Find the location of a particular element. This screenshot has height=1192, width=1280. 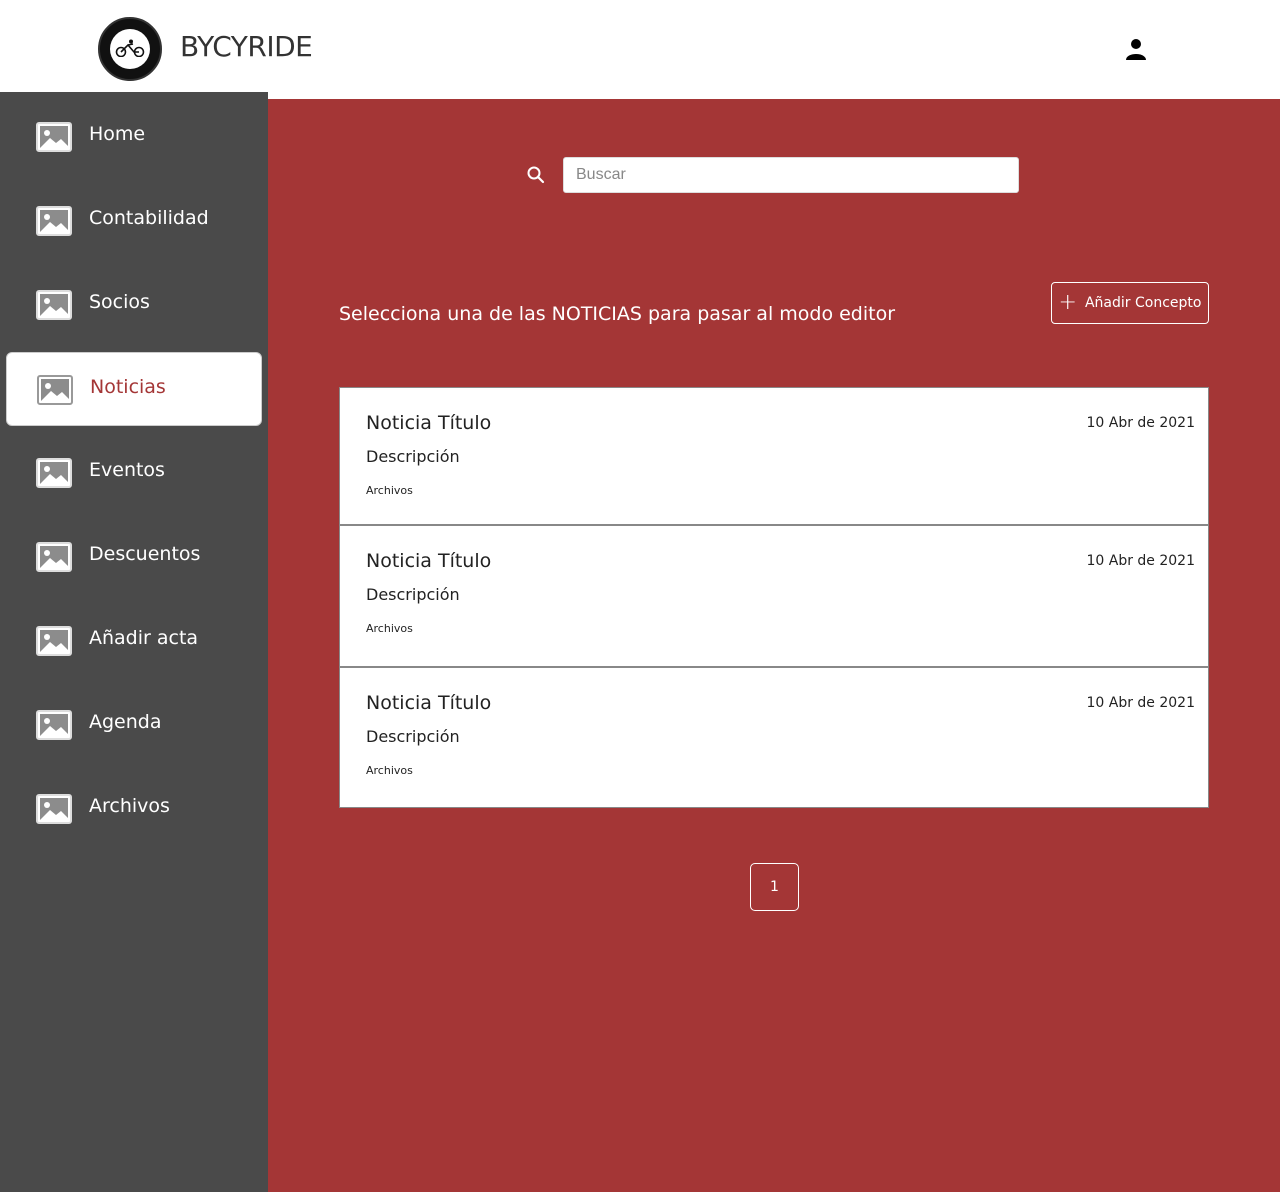

search-icon is located at coordinates (536, 175).